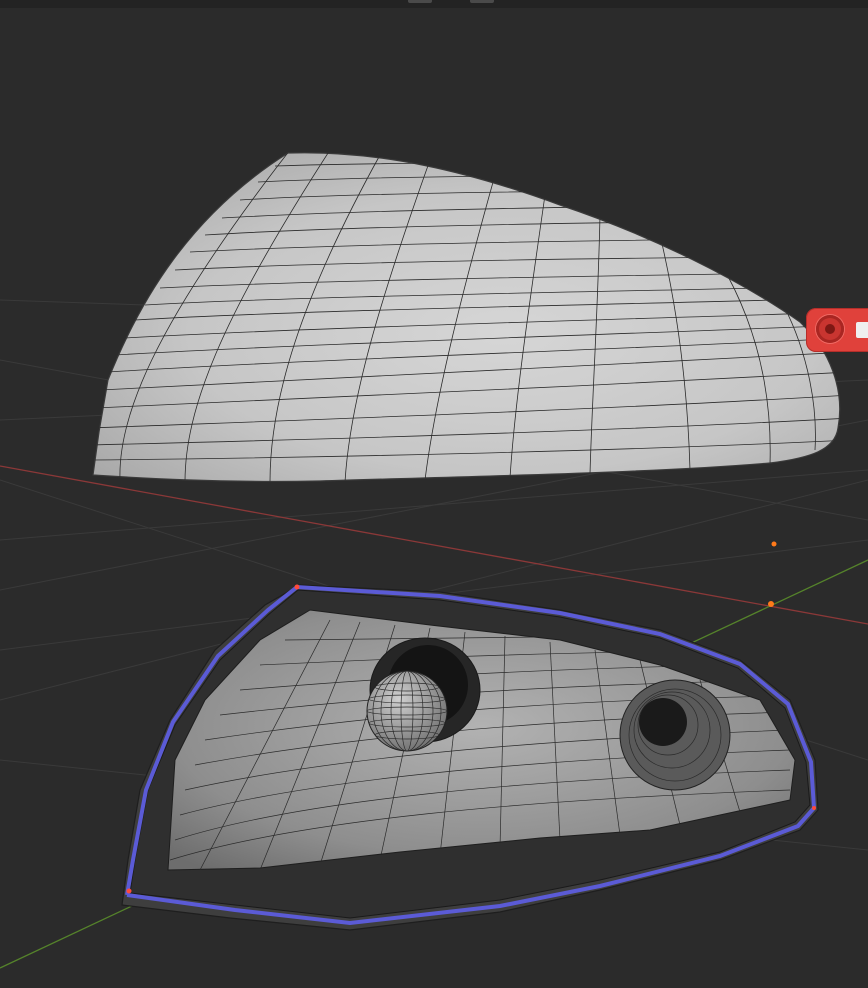 The width and height of the screenshot is (868, 988). I want to click on pivot-dot, so click(774, 544).